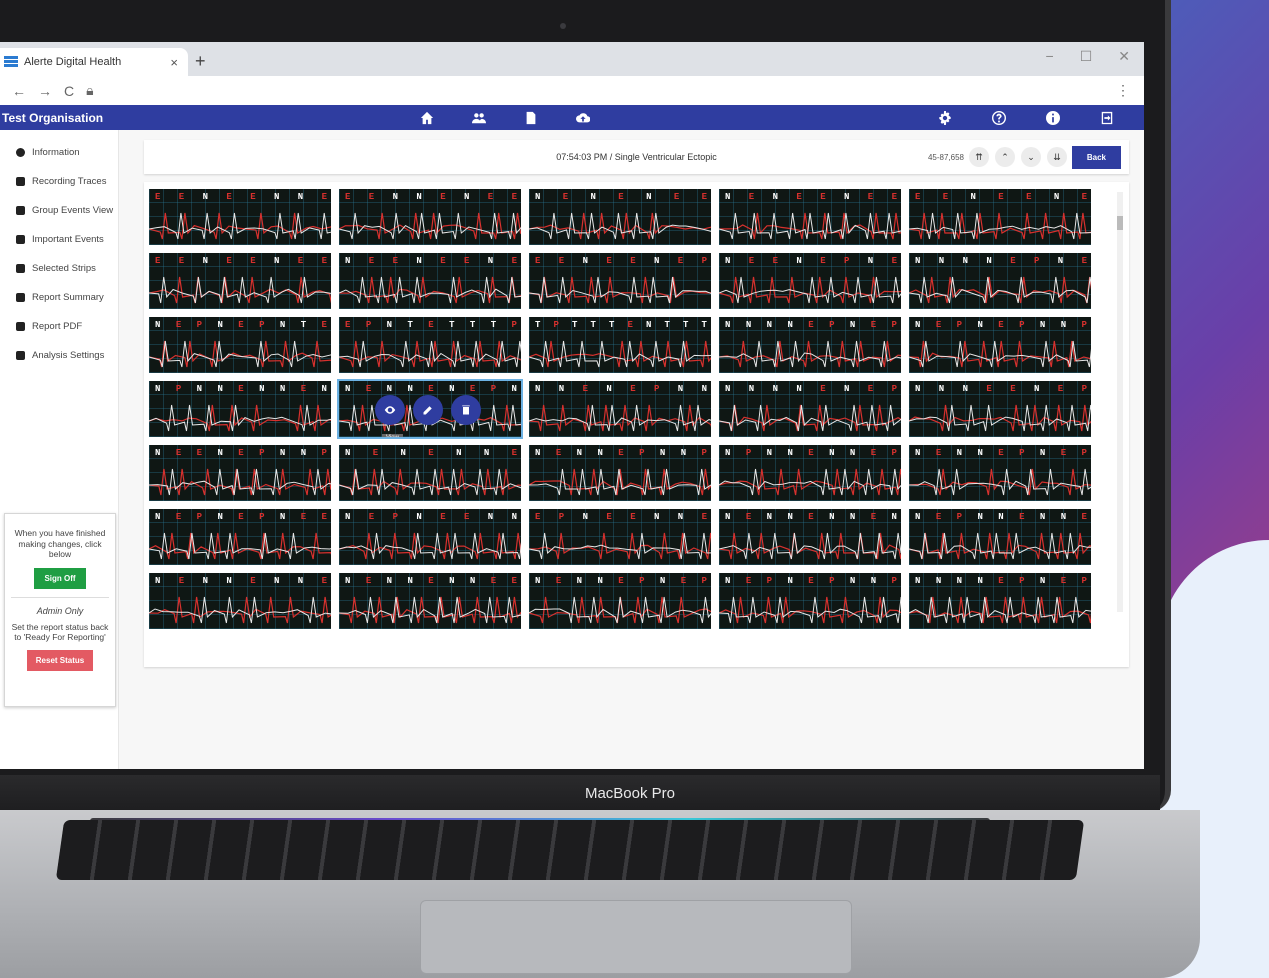 This screenshot has width=1269, height=978. I want to click on back-button: Back, so click(1096, 157).